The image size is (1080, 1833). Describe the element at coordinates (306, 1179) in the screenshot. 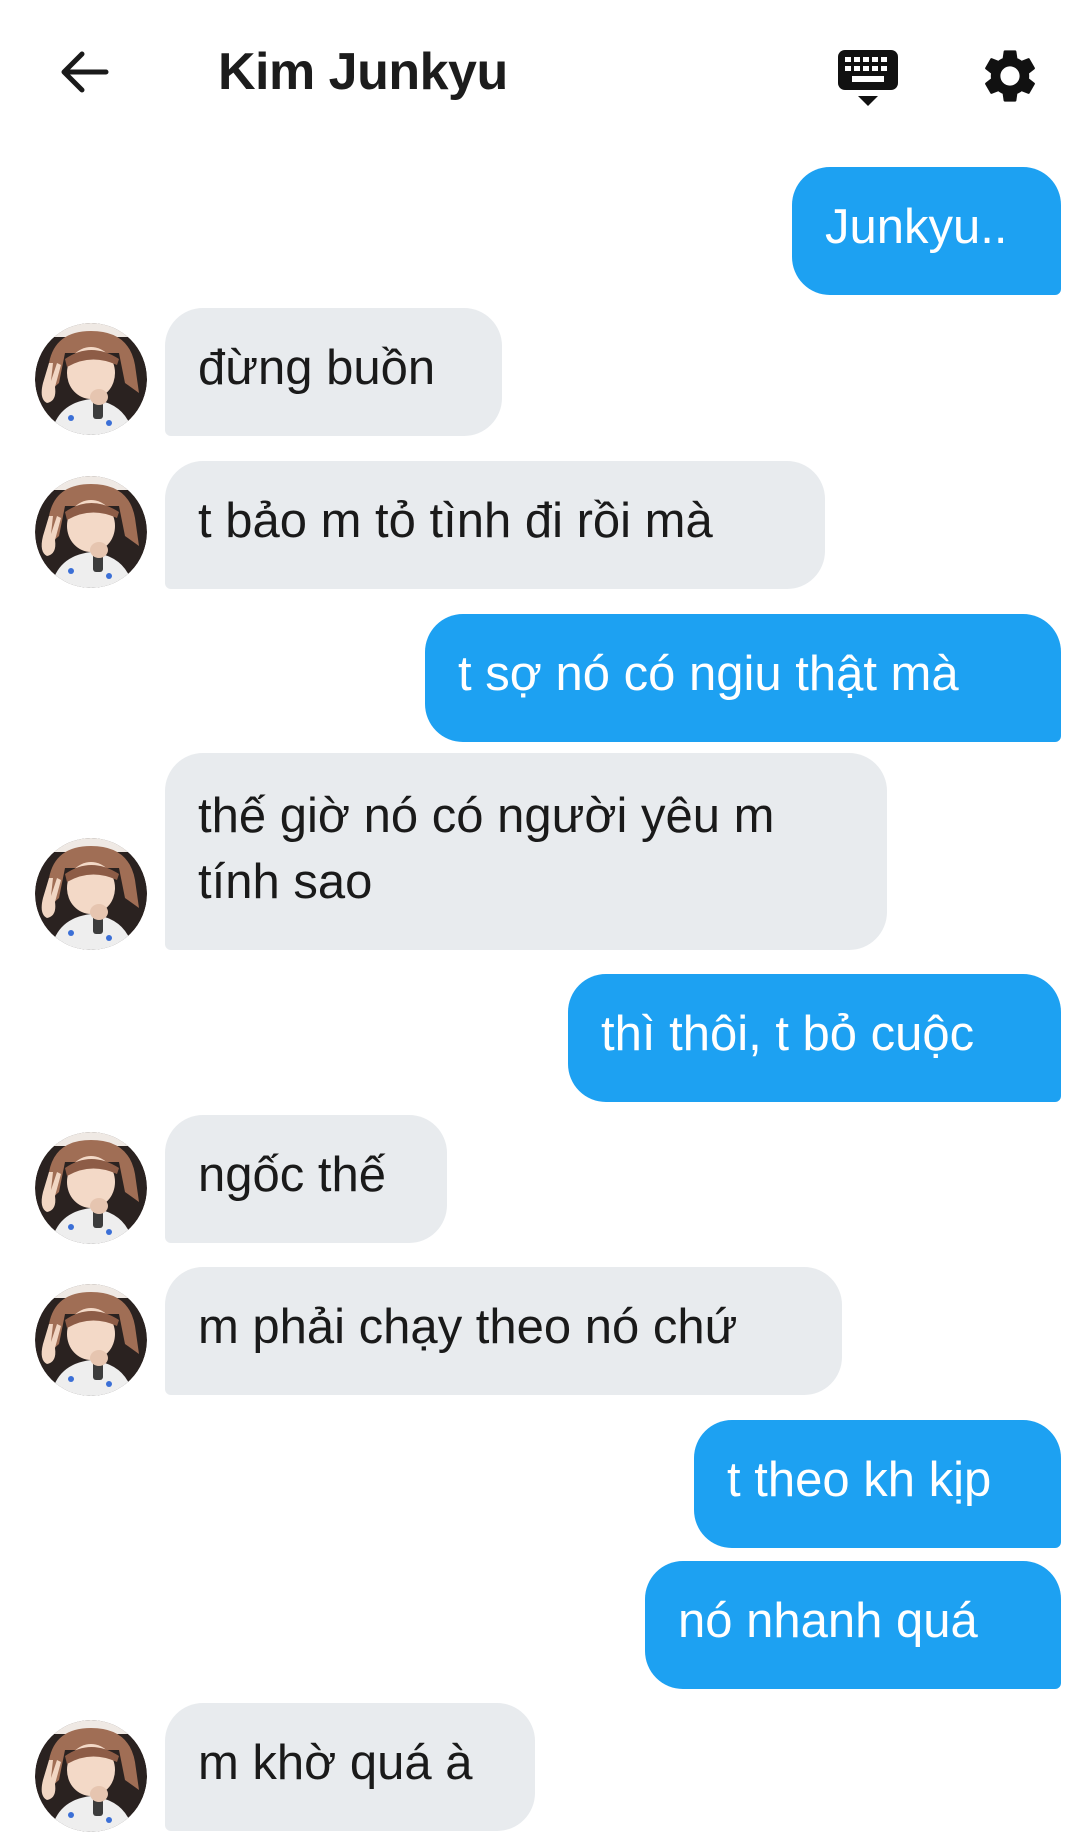

I see `received-message: ngốc thế` at that location.